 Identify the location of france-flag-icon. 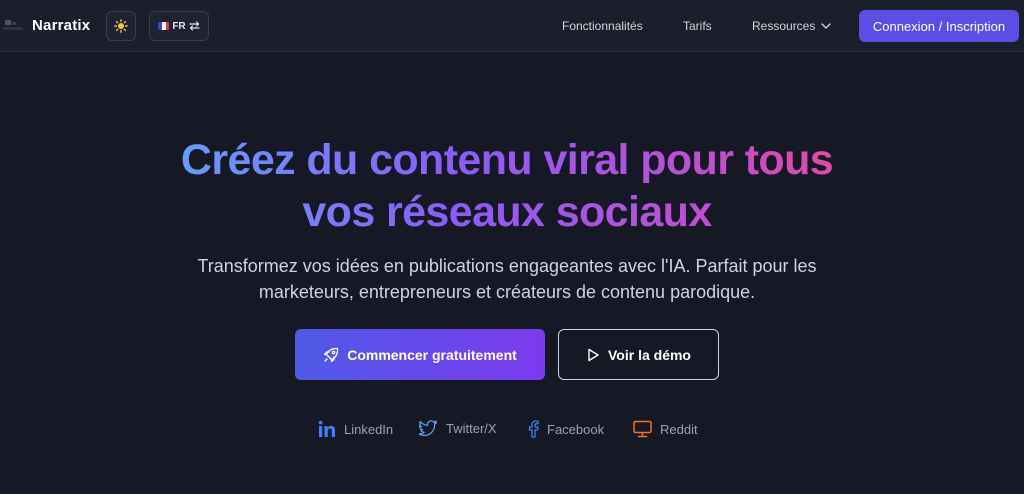
(164, 26).